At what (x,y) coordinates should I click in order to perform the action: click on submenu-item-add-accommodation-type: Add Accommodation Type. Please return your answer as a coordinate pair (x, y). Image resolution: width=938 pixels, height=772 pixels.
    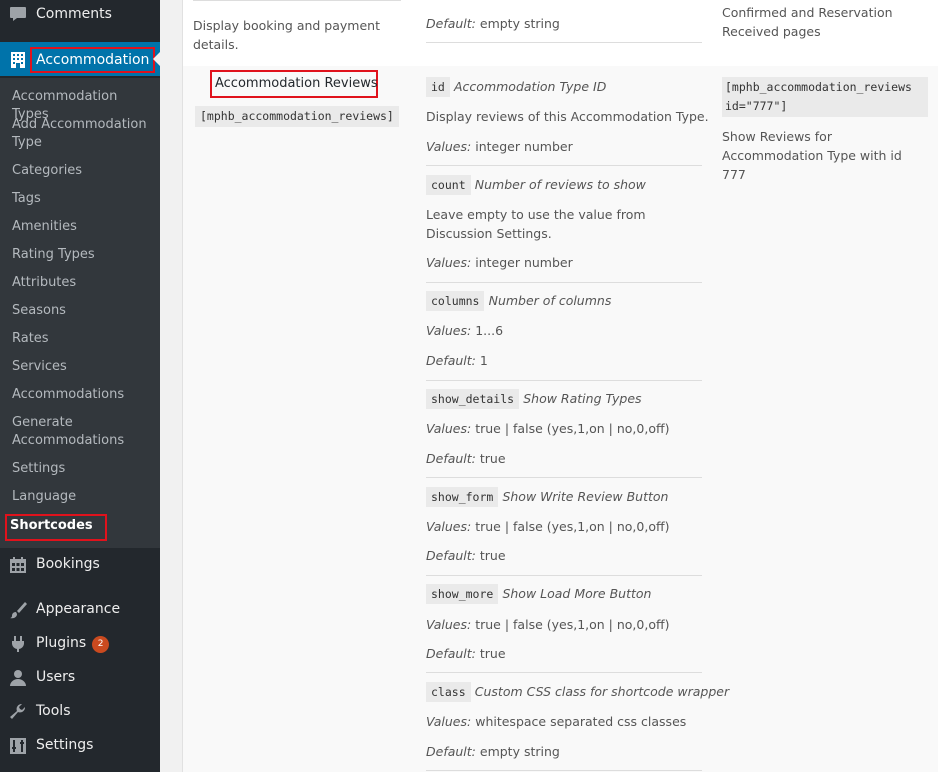
    Looking at the image, I should click on (82, 134).